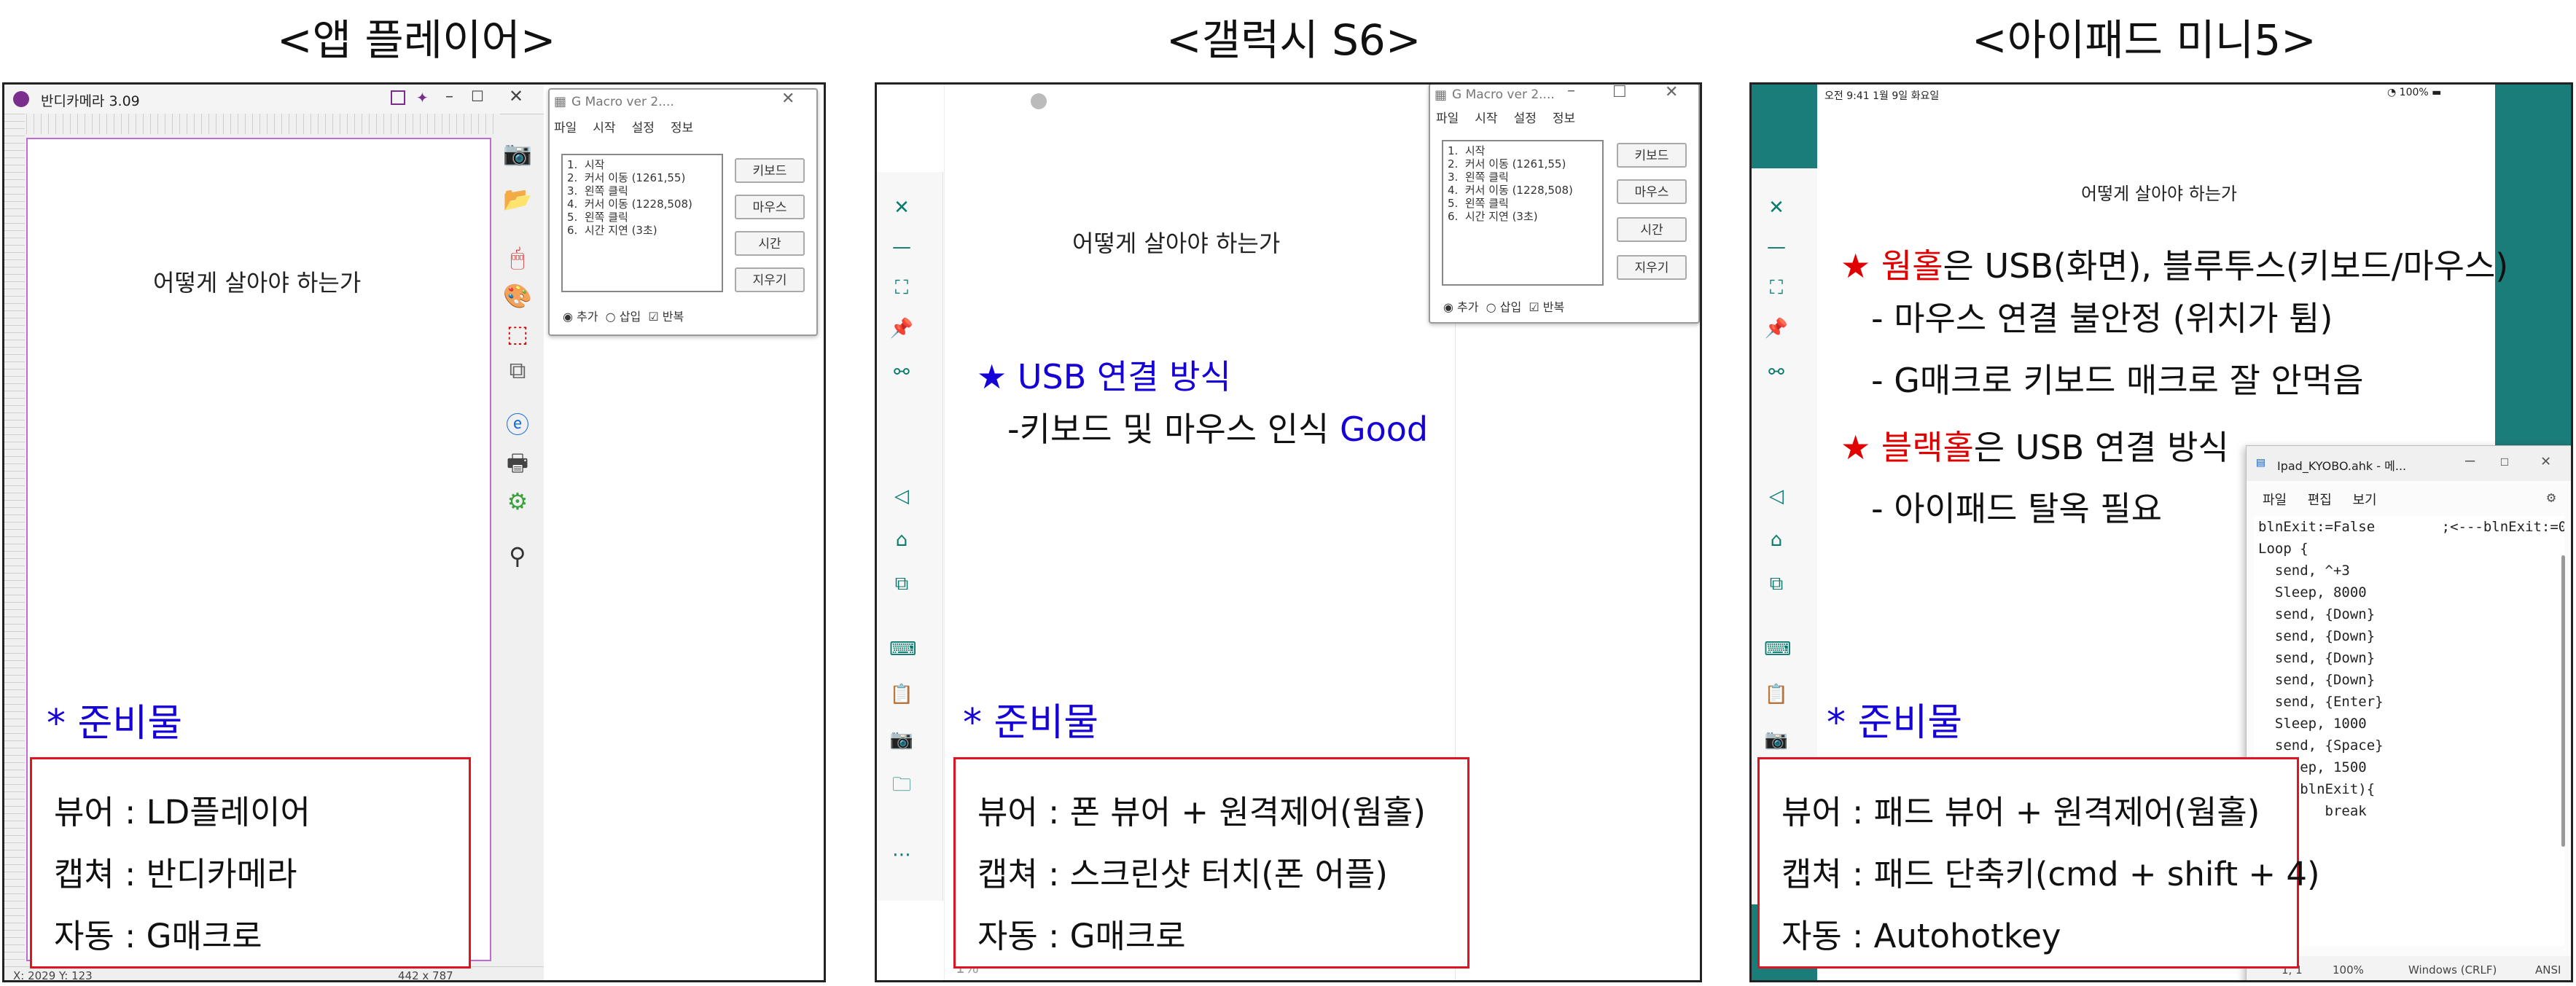 Image resolution: width=2576 pixels, height=986 pixels. What do you see at coordinates (2320, 501) in the screenshot?
I see `menu-edit: 편집` at bounding box center [2320, 501].